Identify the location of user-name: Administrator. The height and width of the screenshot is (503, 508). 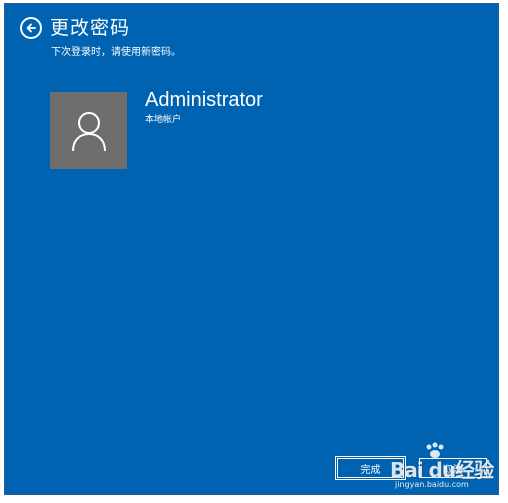
(204, 100).